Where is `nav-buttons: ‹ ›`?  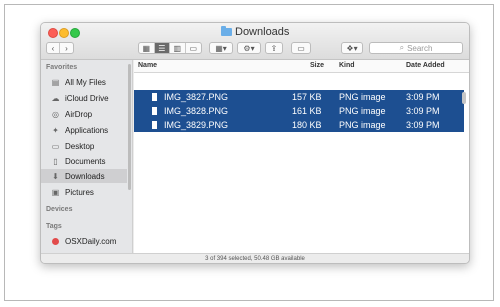
nav-buttons: ‹ › is located at coordinates (60, 48).